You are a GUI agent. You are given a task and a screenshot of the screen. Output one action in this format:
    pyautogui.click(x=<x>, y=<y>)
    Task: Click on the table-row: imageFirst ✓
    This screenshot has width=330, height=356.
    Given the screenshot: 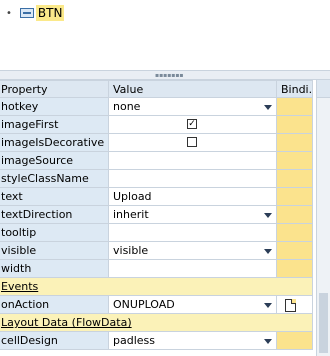 What is the action you would take?
    pyautogui.click(x=156, y=124)
    